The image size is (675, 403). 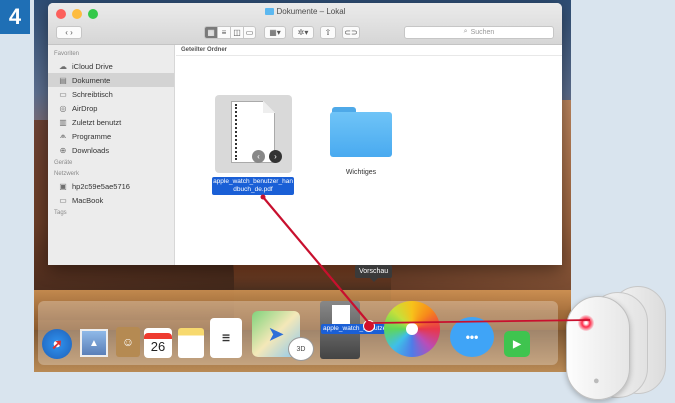 What do you see at coordinates (275, 32) in the screenshot?
I see `arrange-button: ▦▾` at bounding box center [275, 32].